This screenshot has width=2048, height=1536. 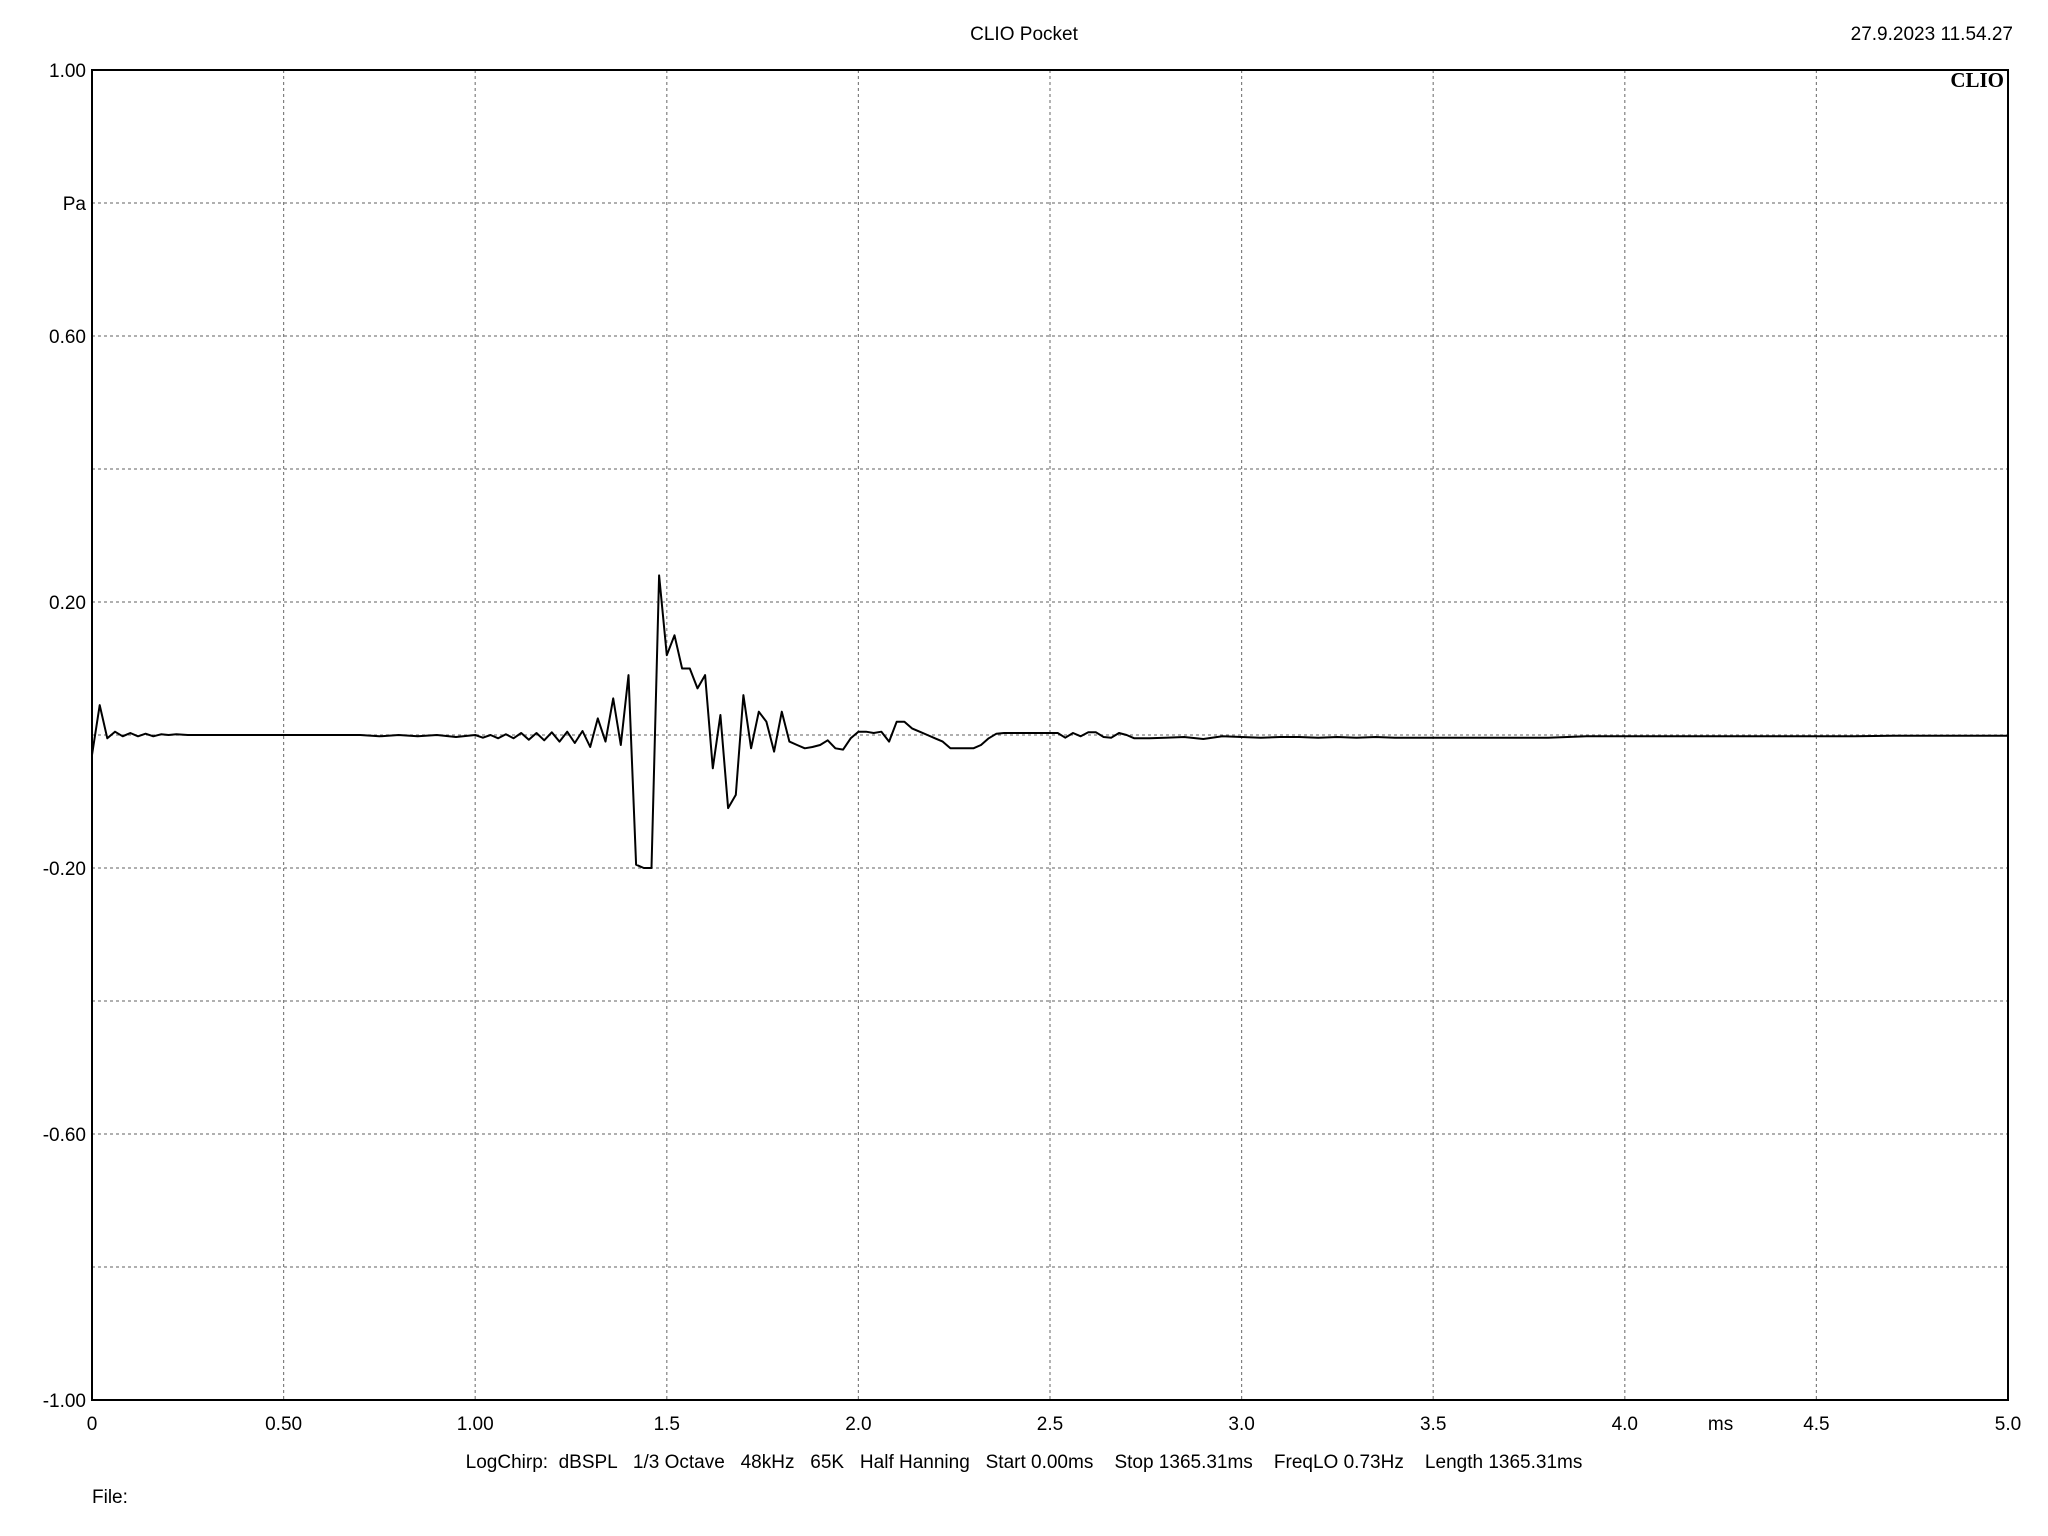 I want to click on y-tick-label: -0.60, so click(x=64, y=1135).